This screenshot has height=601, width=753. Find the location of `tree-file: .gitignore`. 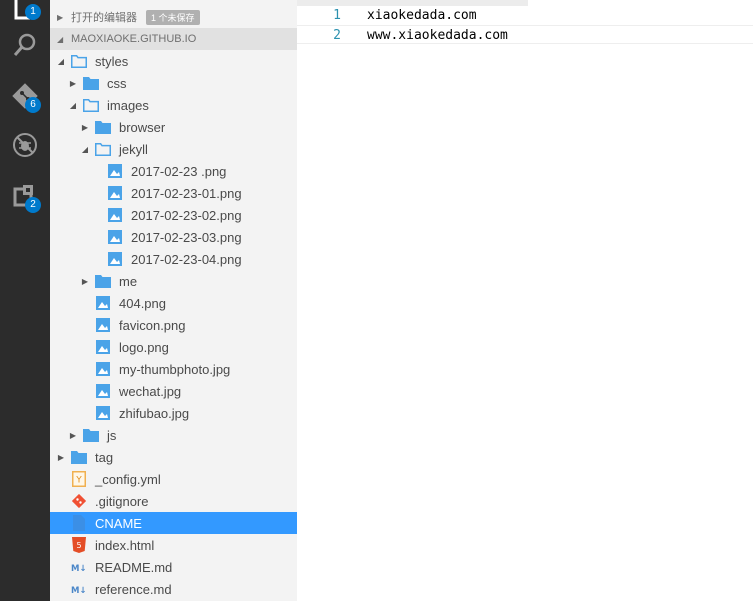

tree-file: .gitignore is located at coordinates (173, 501).